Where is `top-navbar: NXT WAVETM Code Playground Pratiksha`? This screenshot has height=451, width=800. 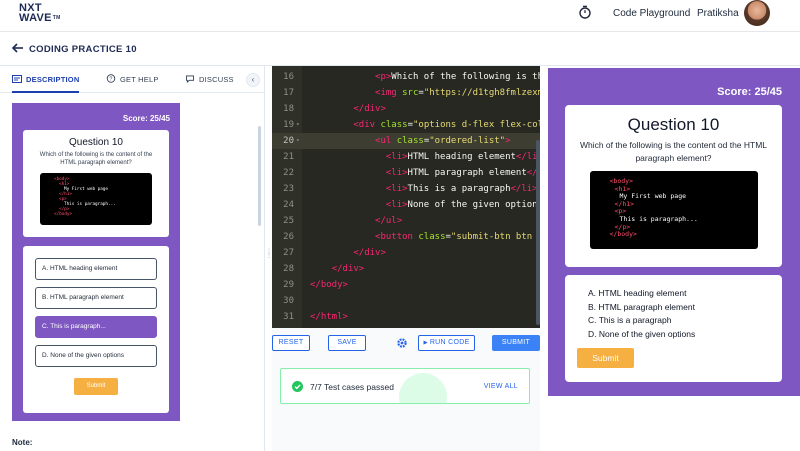
top-navbar: NXT WAVETM Code Playground Pratiksha is located at coordinates (400, 16).